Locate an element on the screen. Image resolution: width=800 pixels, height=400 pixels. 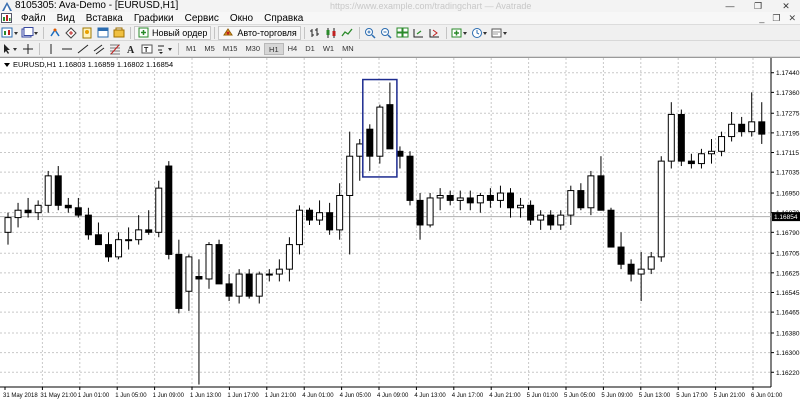
time-tick-label: 1 Jun 09:00 is located at coordinates (169, 396).